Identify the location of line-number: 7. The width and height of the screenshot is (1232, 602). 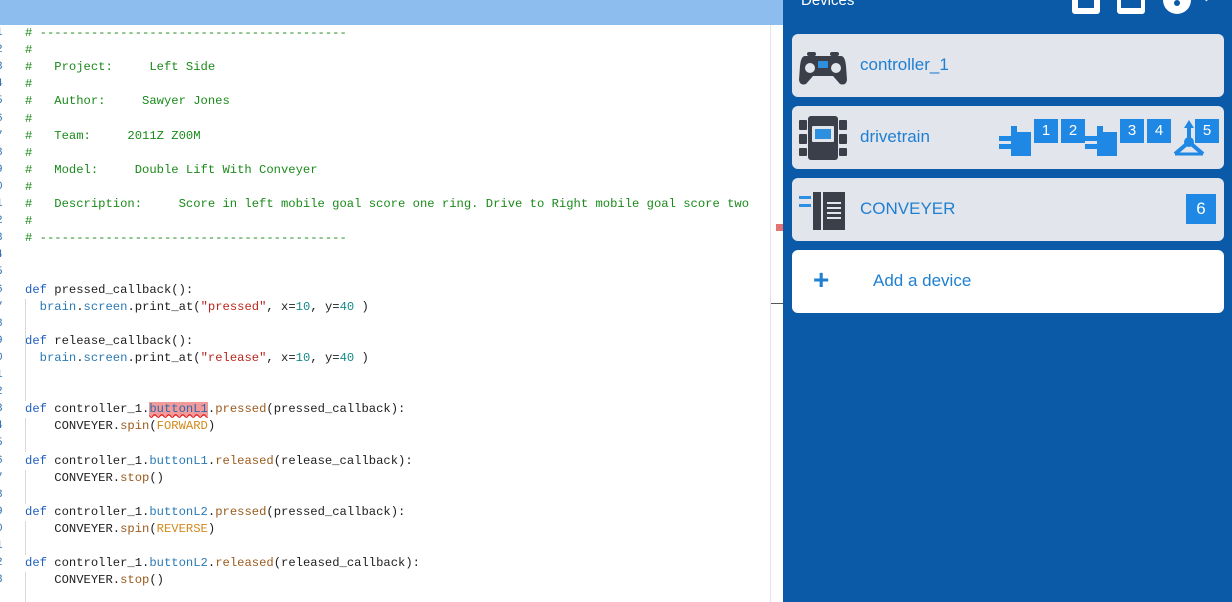
(3, 478).